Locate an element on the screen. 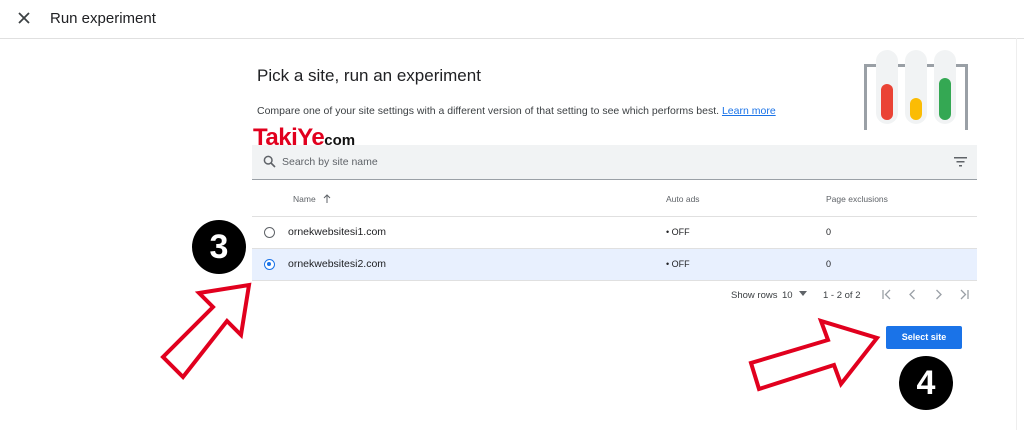 Image resolution: width=1024 pixels, height=430 pixels. step-4-badge: 4 is located at coordinates (926, 383).